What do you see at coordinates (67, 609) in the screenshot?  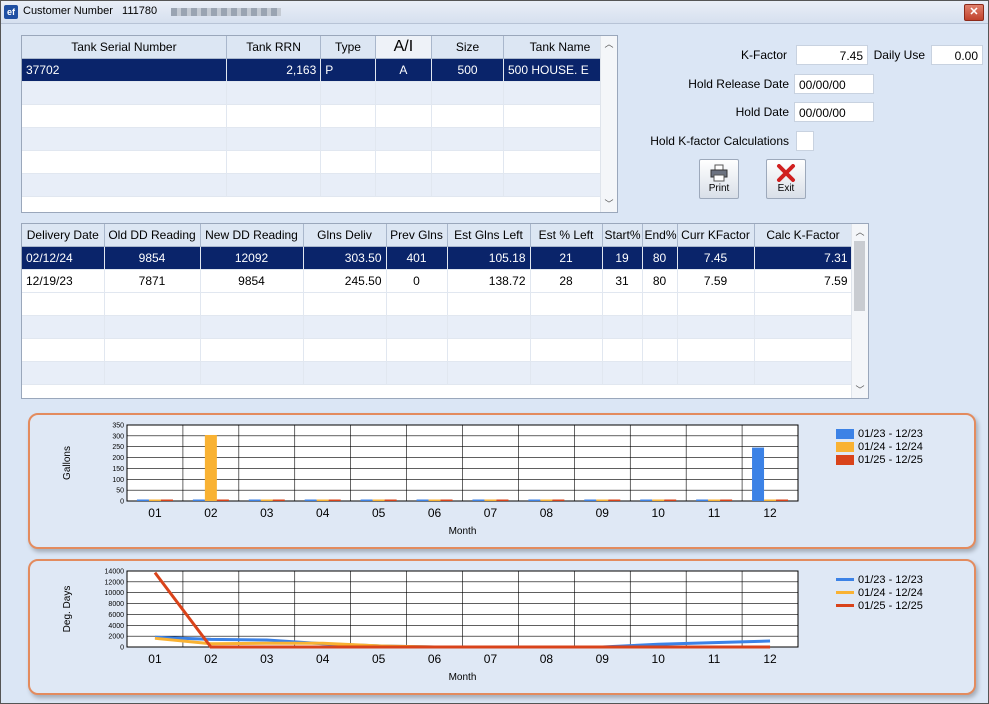 I see `y-axis-label: Deg. Days` at bounding box center [67, 609].